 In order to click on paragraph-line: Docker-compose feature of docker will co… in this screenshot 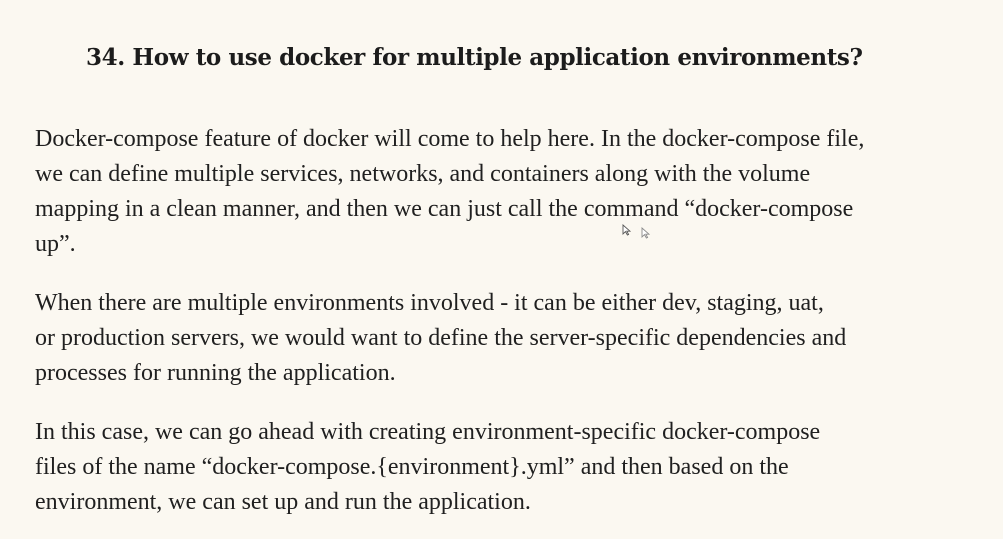, I will do `click(450, 139)`.